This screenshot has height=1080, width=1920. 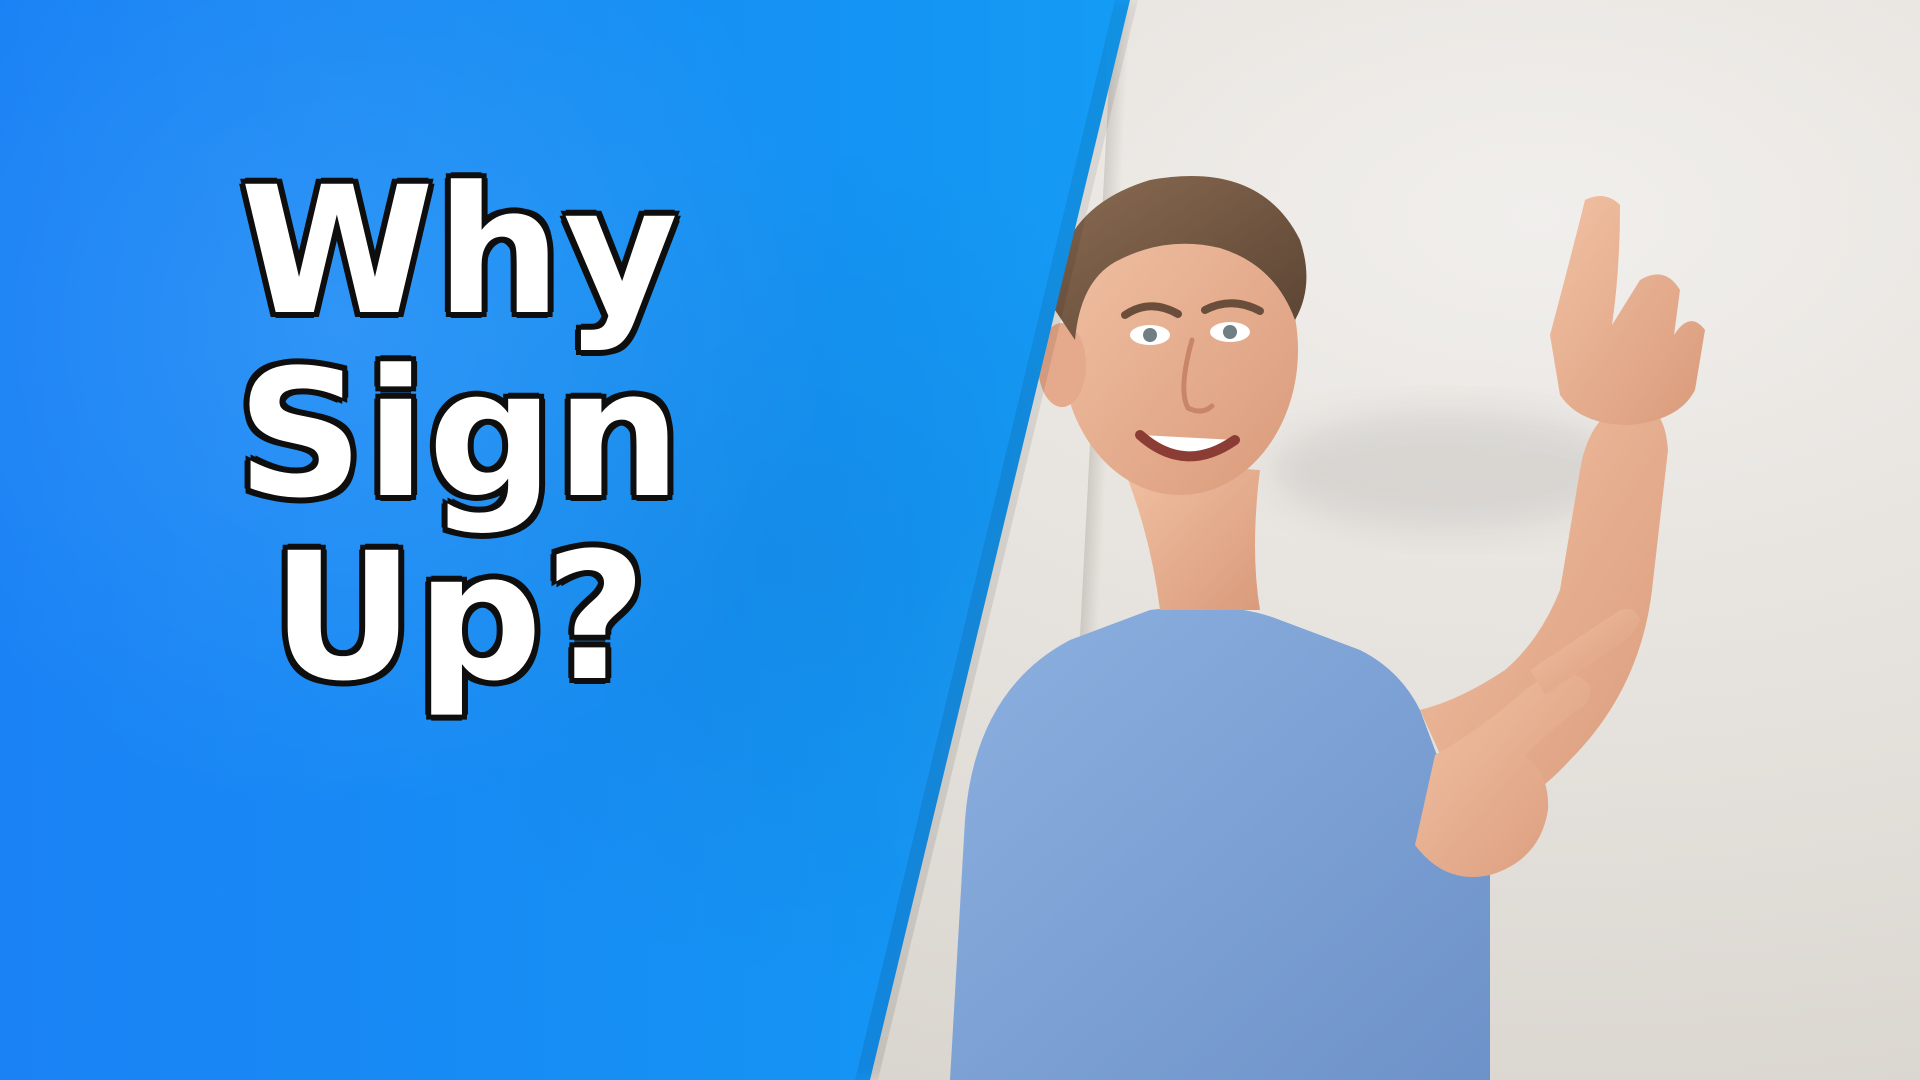 I want to click on raised-hand-shape, so click(x=1627, y=310).